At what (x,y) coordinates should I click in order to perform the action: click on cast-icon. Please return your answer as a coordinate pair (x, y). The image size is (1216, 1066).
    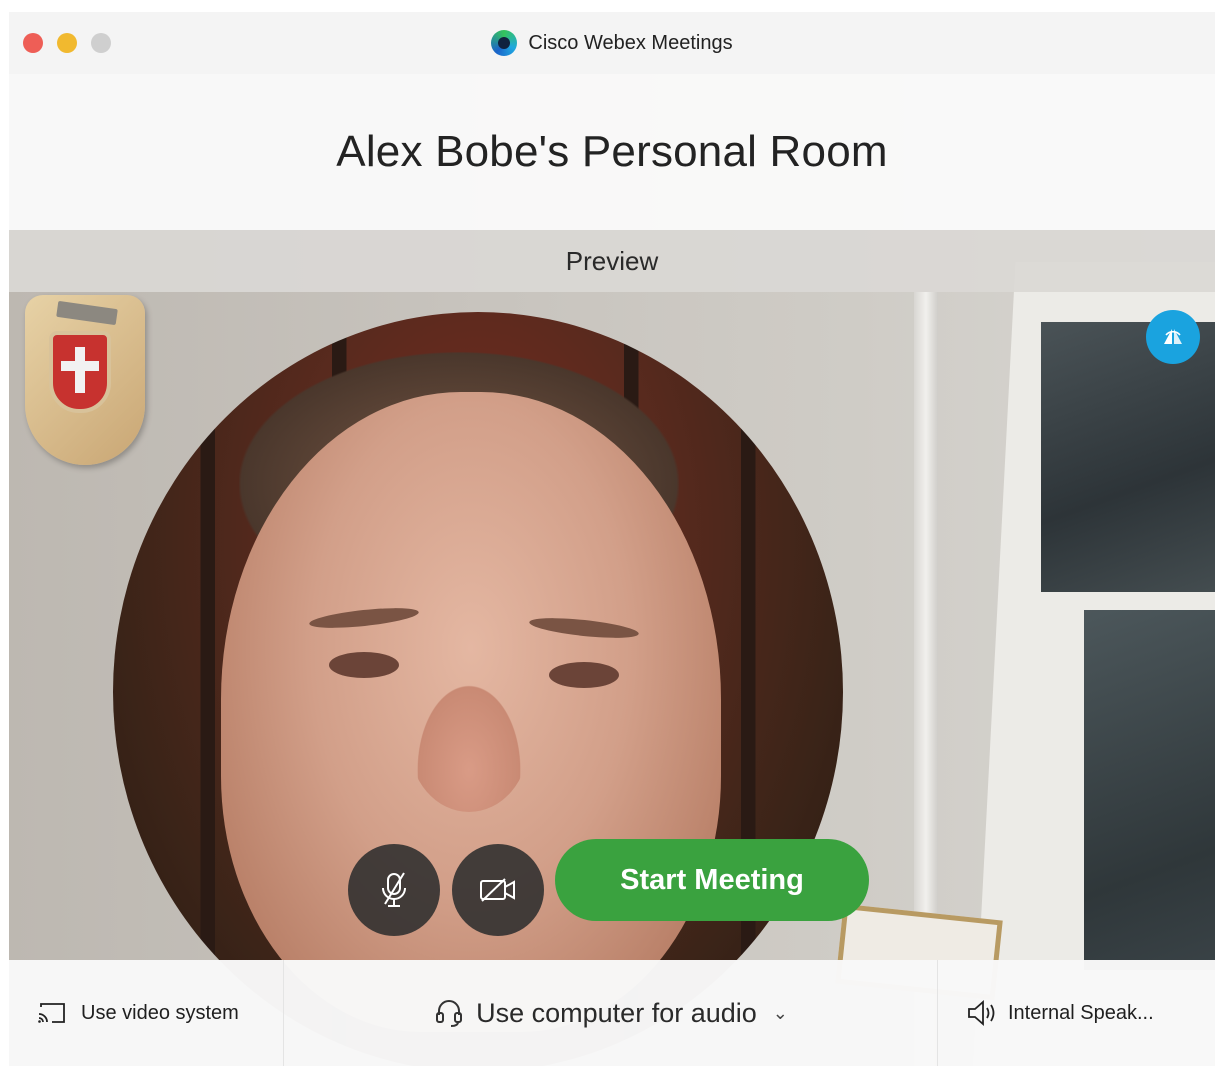
    Looking at the image, I should click on (51, 1013).